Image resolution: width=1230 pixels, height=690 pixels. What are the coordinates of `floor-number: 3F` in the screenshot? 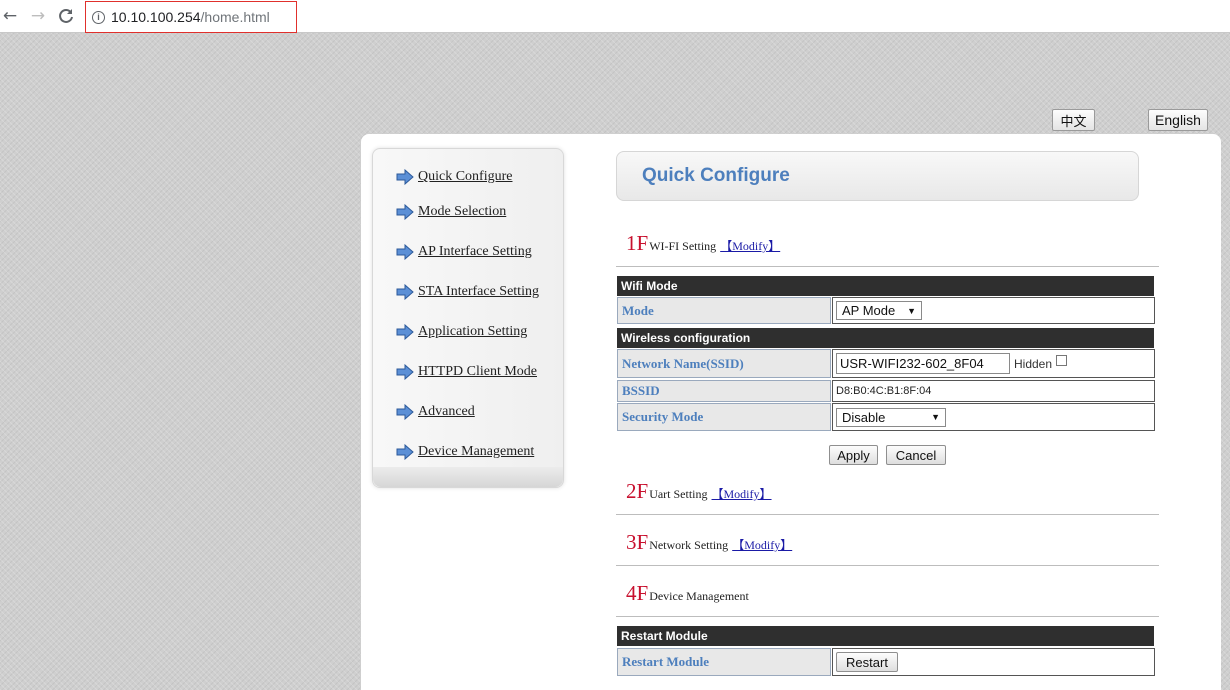 It's located at (637, 542).